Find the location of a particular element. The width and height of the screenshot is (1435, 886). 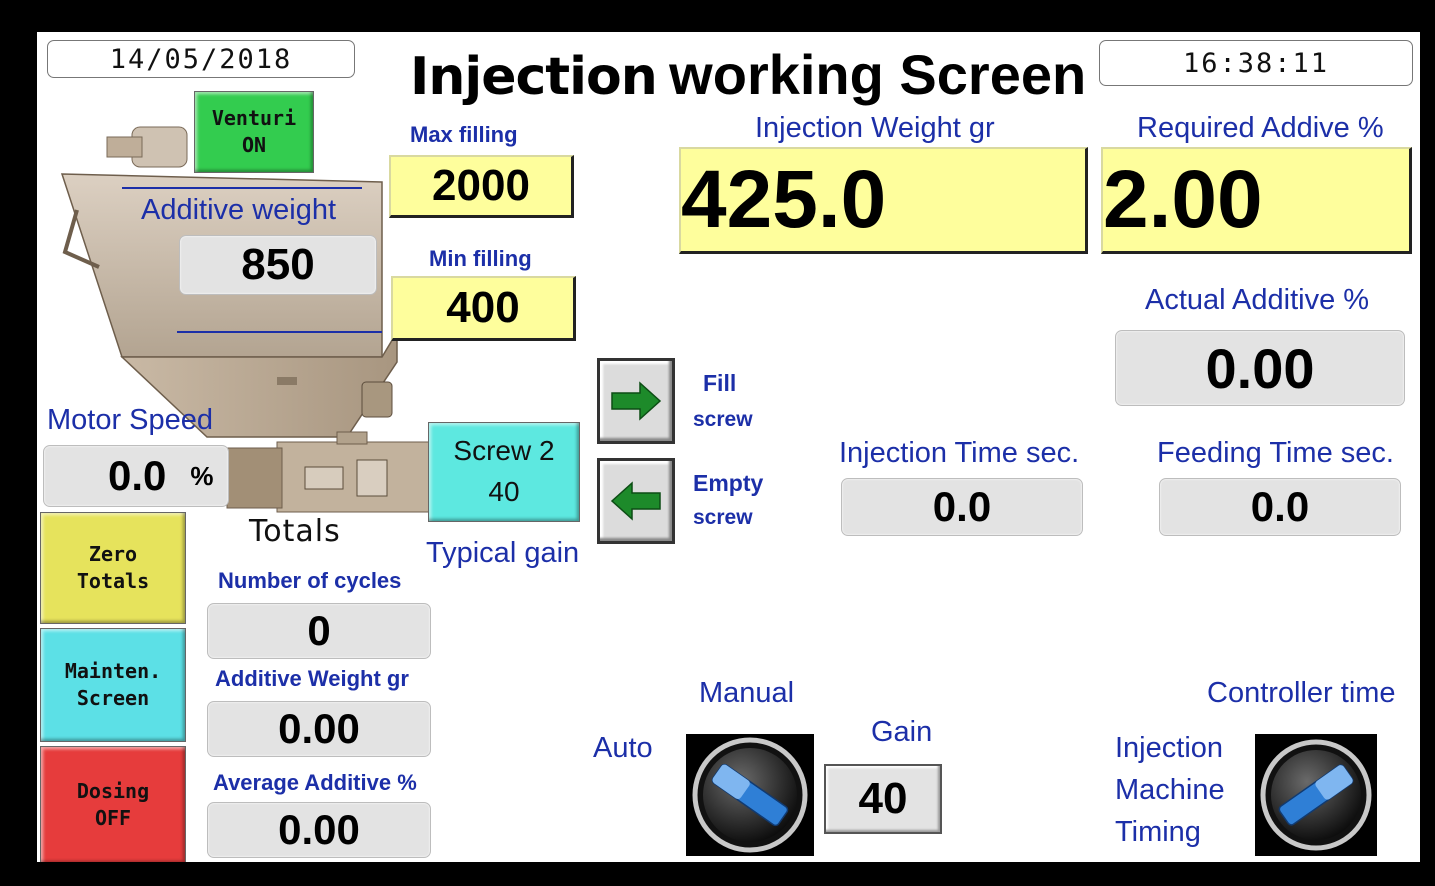

machine-label: Machine is located at coordinates (1170, 790).